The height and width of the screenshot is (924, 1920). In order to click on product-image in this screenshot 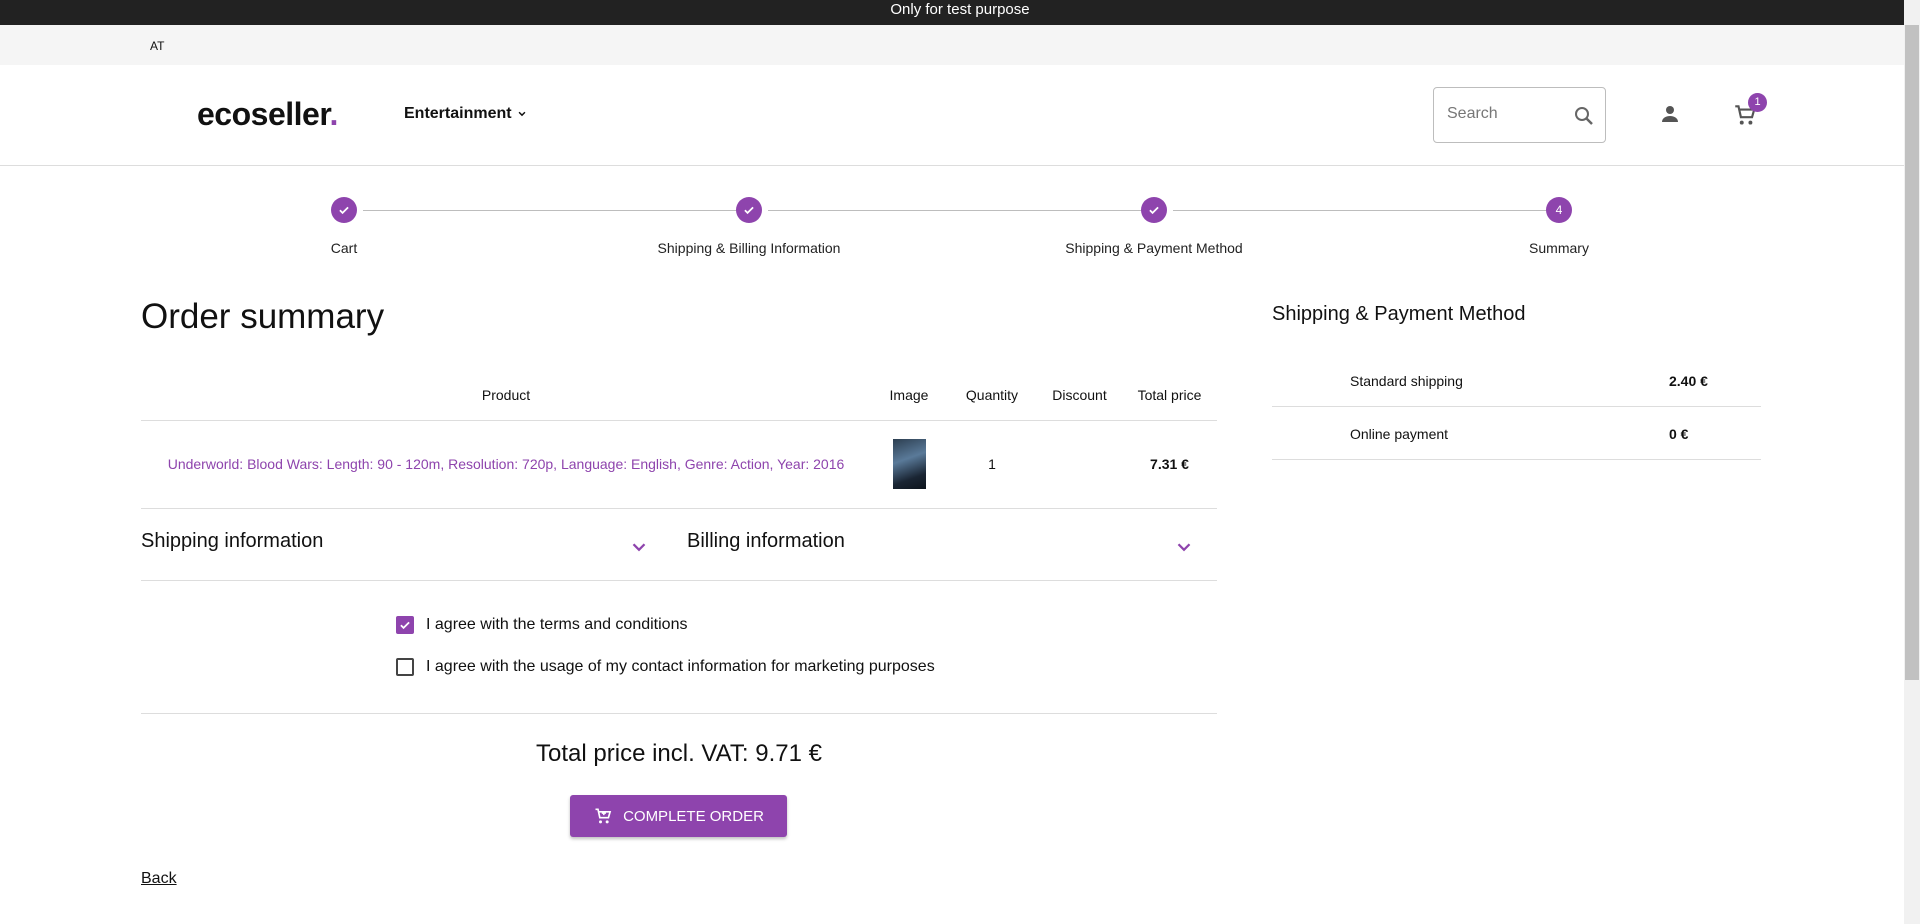, I will do `click(909, 464)`.